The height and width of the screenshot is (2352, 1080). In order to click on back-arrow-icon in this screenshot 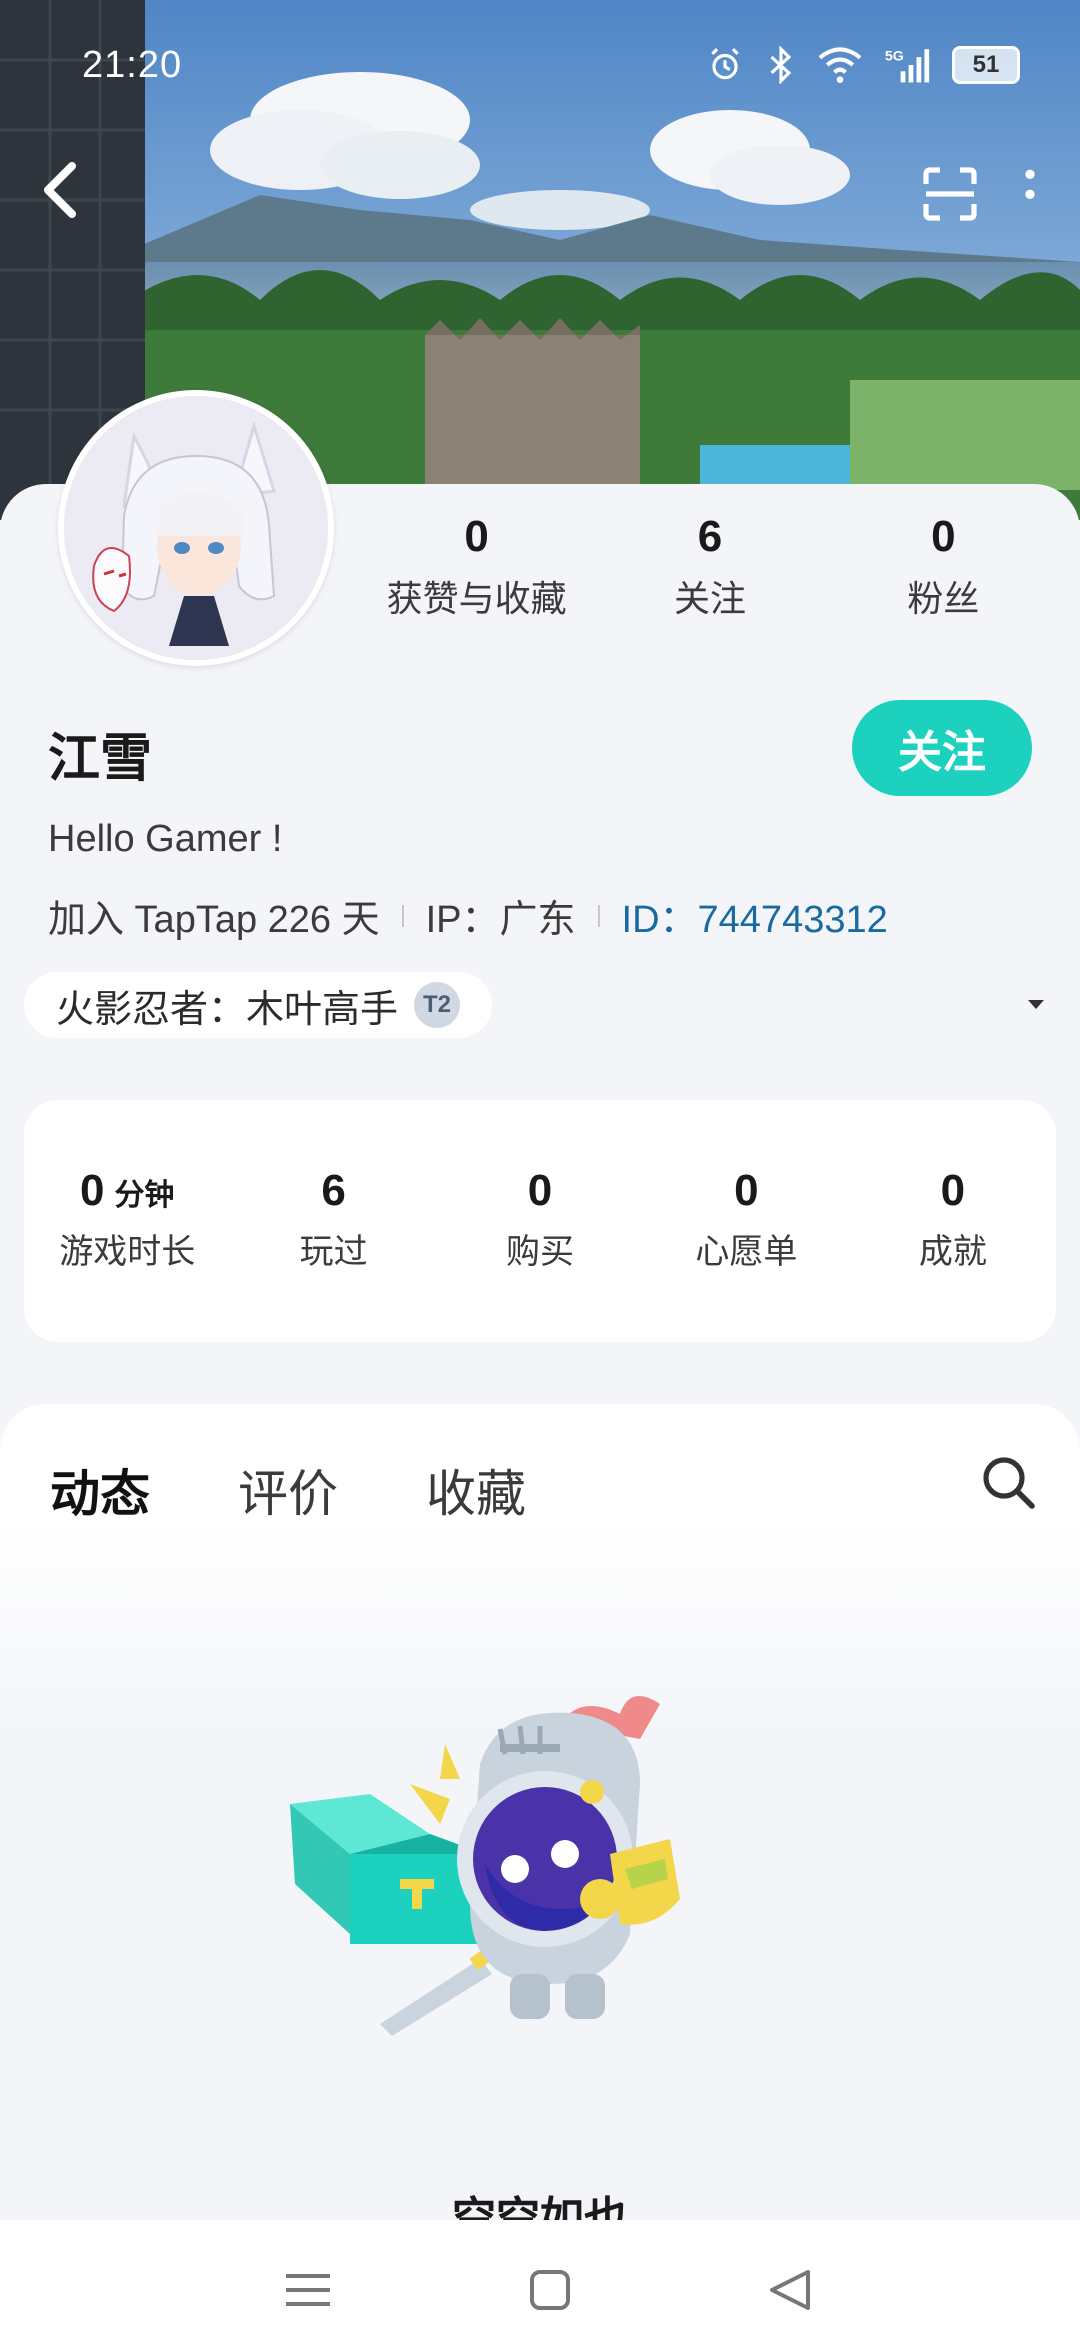, I will do `click(60, 190)`.